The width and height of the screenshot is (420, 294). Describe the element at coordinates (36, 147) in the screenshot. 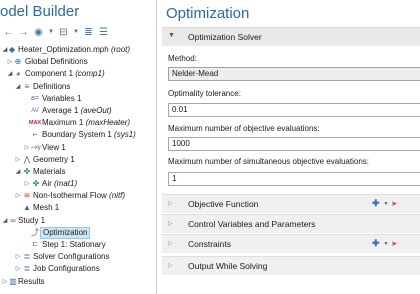

I see `view-icon: ⌐xy` at that location.